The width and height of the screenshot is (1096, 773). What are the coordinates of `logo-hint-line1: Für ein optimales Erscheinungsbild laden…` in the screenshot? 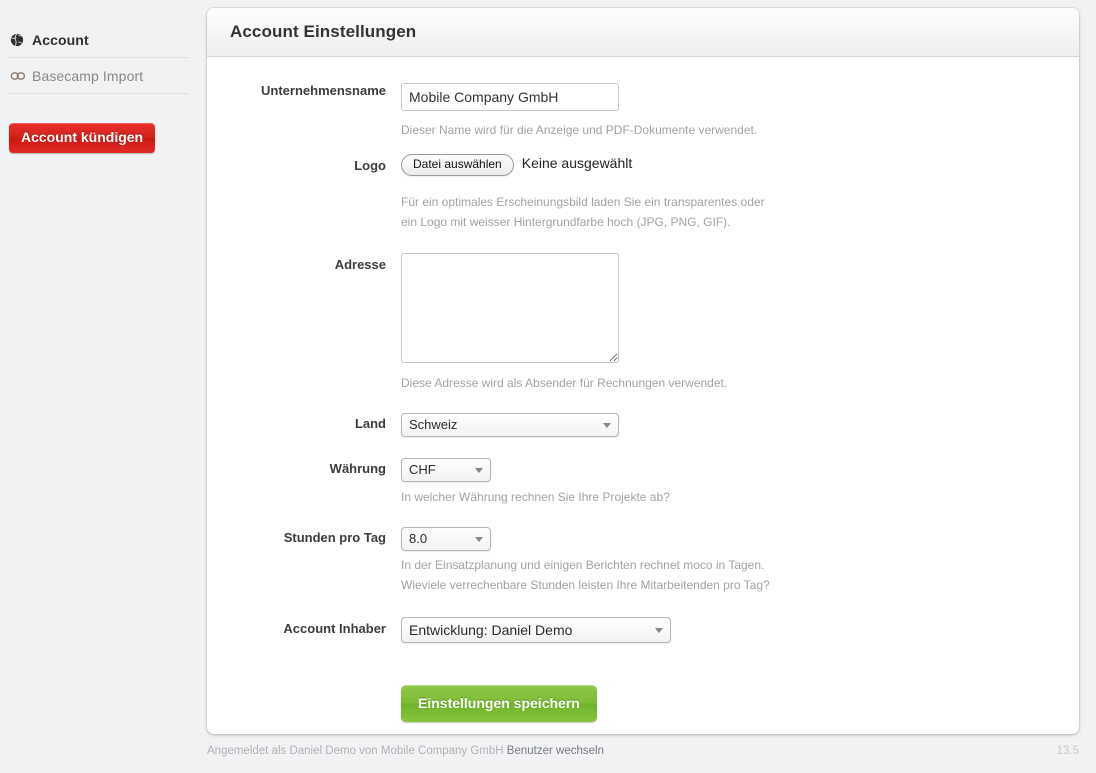 It's located at (583, 202).